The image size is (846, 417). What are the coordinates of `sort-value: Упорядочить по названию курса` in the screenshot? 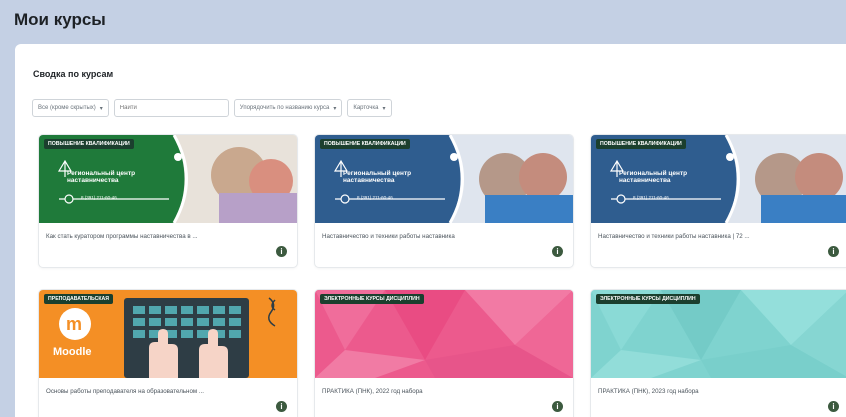 It's located at (284, 108).